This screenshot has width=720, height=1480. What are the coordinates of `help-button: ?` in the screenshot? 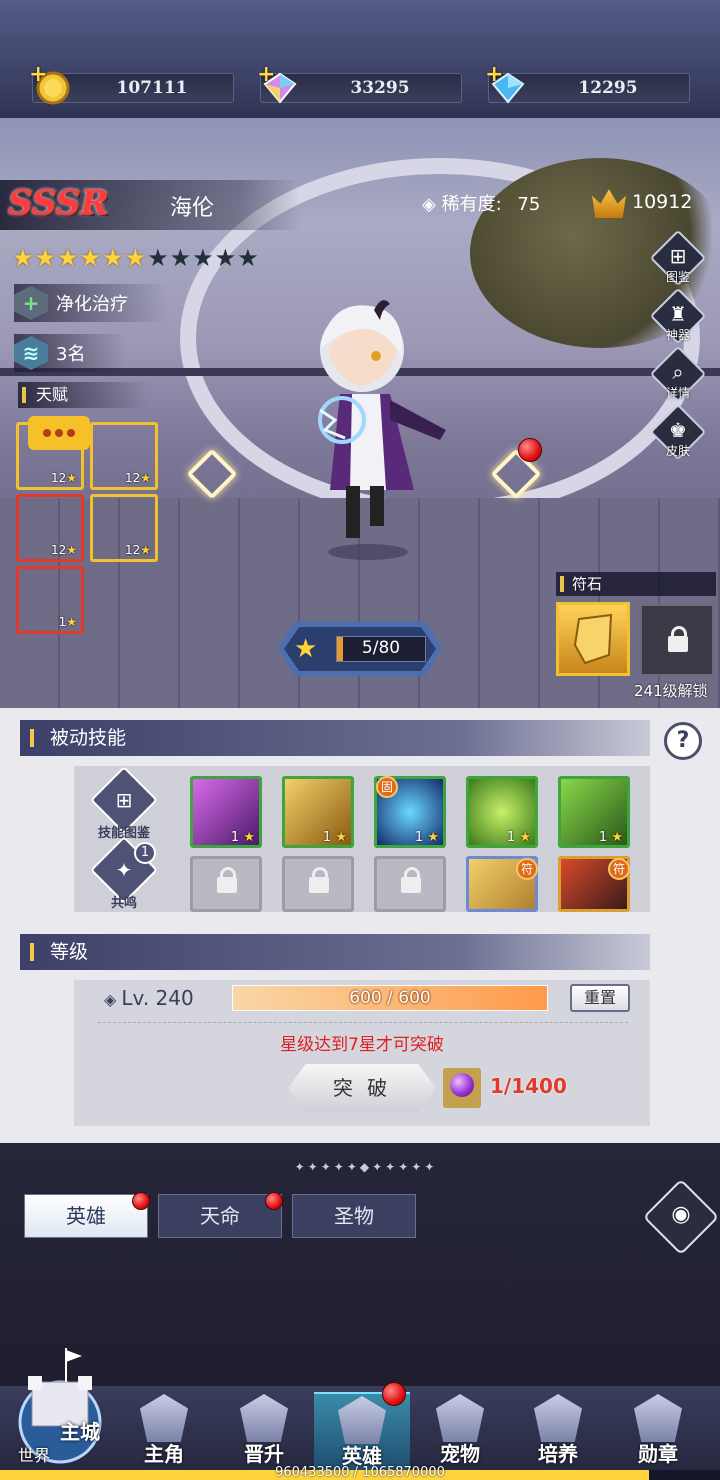 It's located at (683, 741).